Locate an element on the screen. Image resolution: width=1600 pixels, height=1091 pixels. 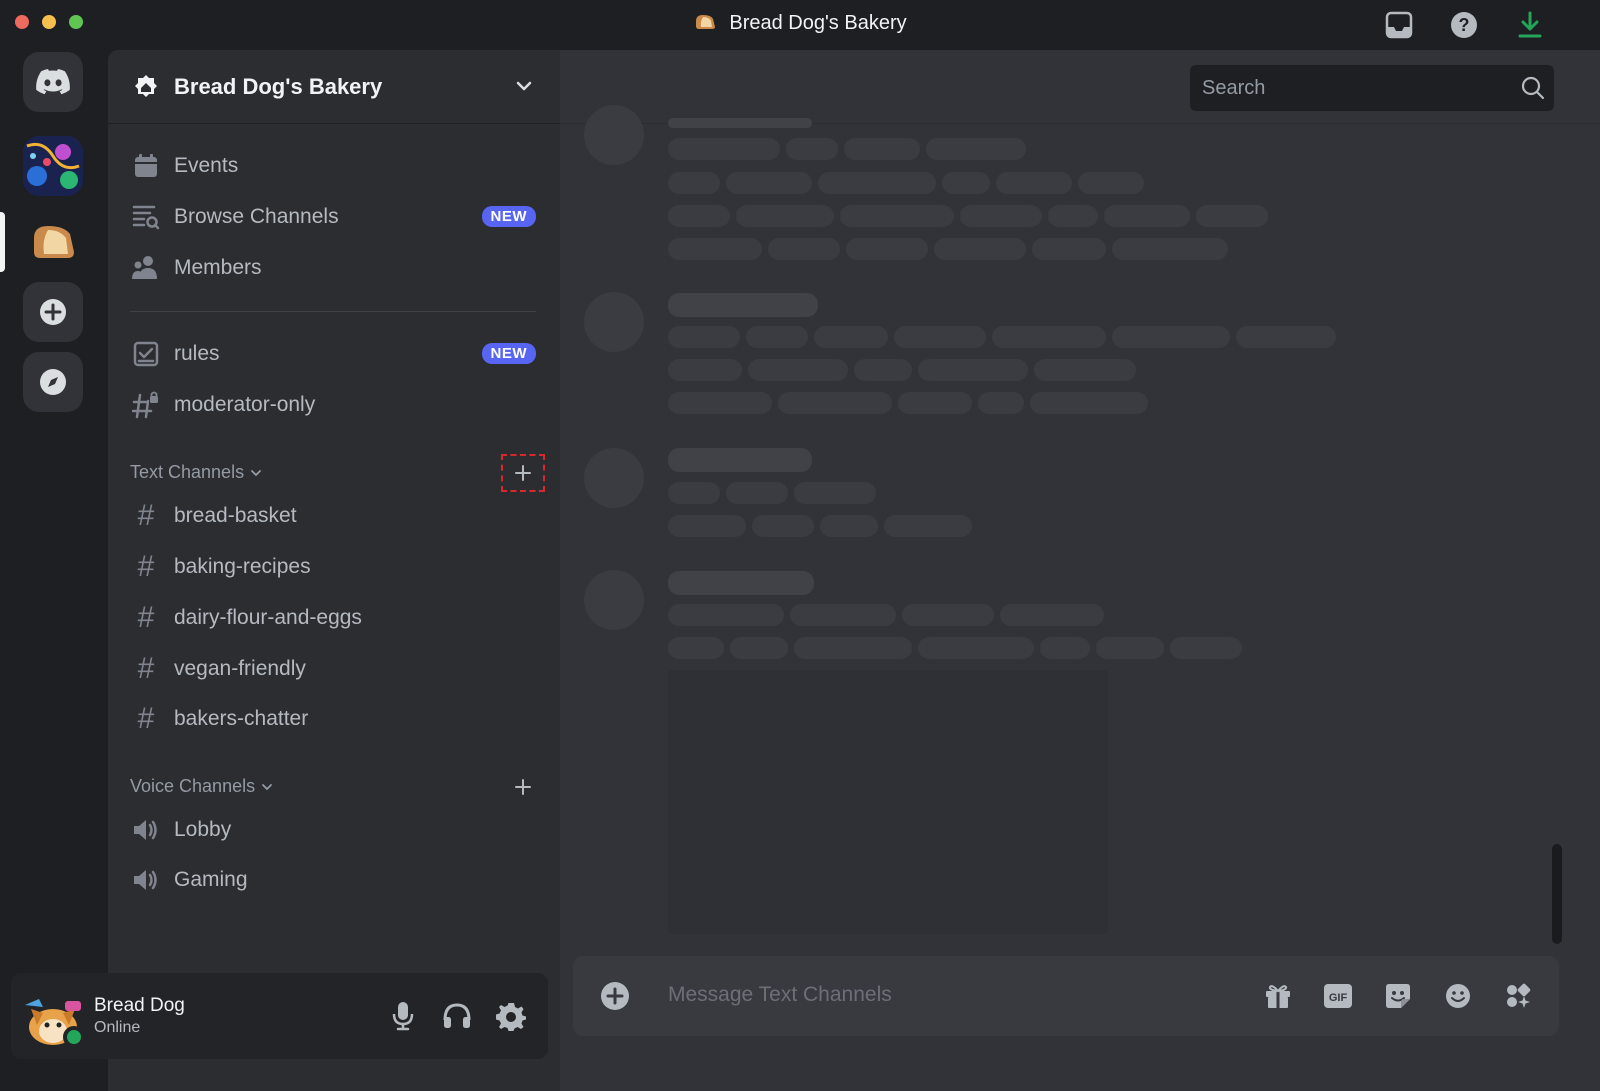
sidebar-item-browse-channels: Browse Channels NEW is located at coordinates (334, 217).